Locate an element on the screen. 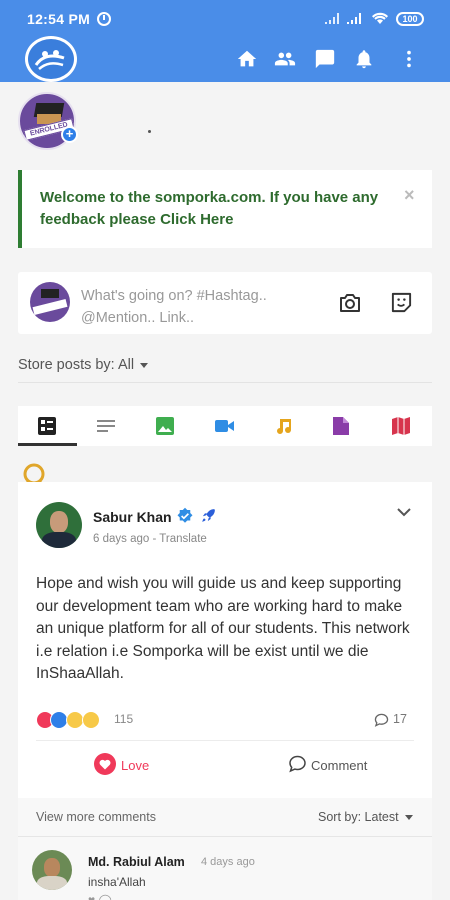 The image size is (450, 900). comment-sort-dropdown: Sort by: Latest is located at coordinates (365, 817).